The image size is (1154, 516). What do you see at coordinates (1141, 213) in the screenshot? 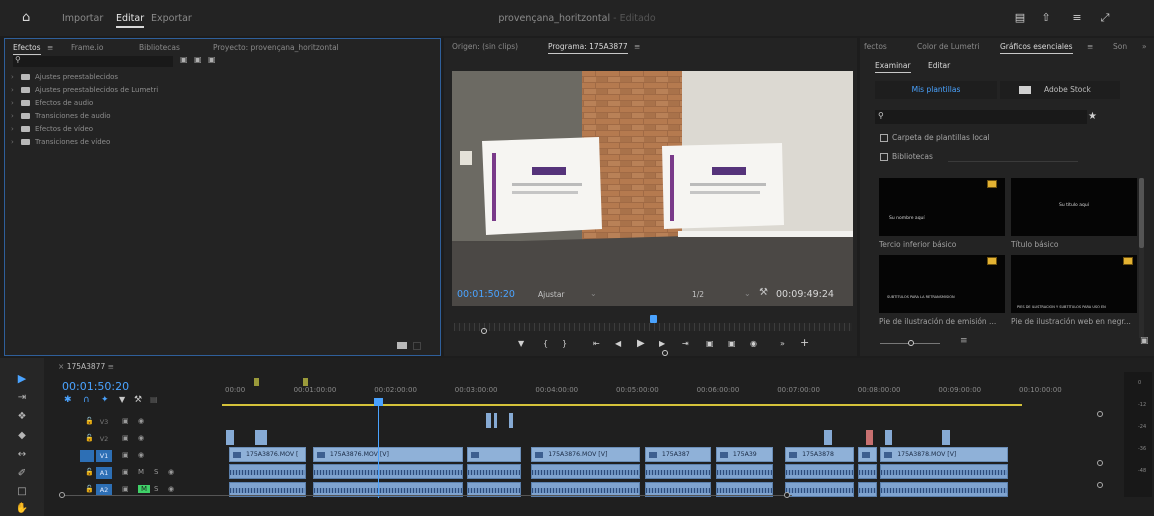
I see `scrollbar-thumb` at bounding box center [1141, 213].